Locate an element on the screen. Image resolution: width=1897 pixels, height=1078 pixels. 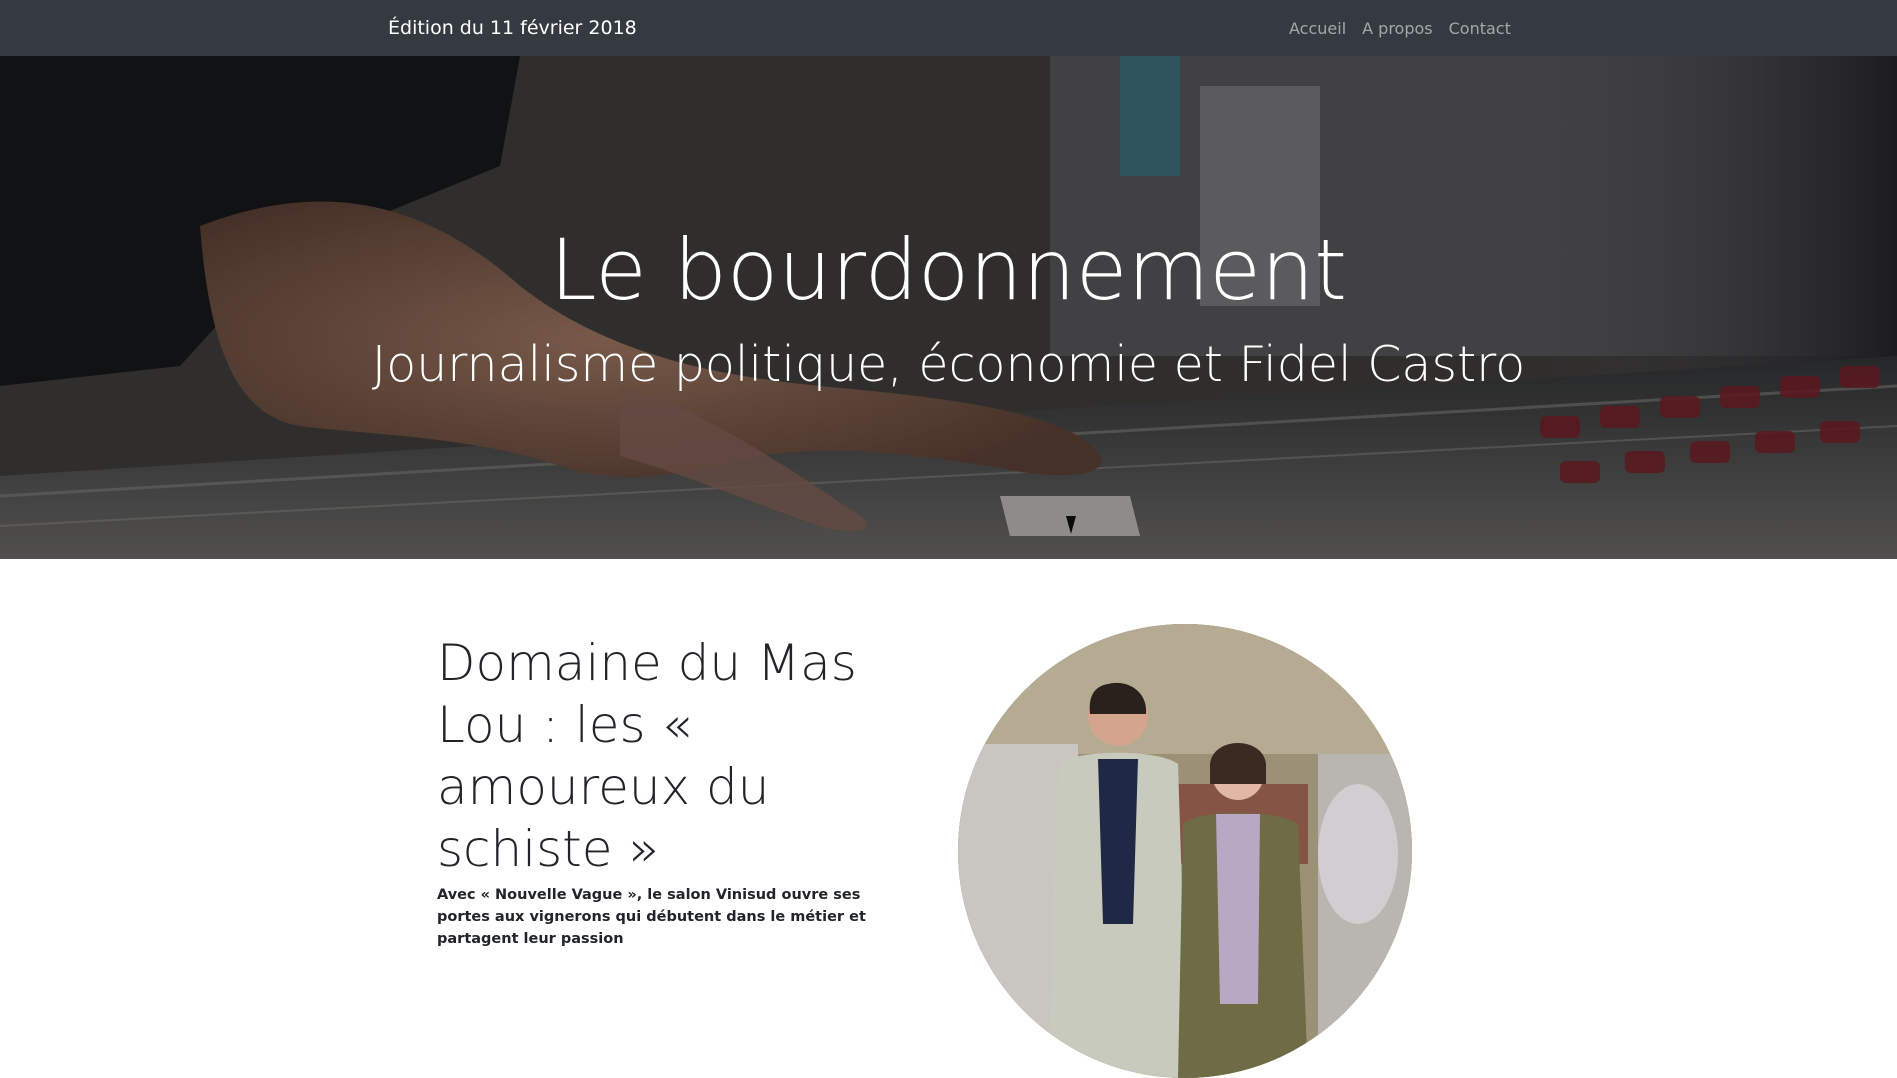
navbar-brand: Édition du 11 février 2018 is located at coordinates (512, 28).